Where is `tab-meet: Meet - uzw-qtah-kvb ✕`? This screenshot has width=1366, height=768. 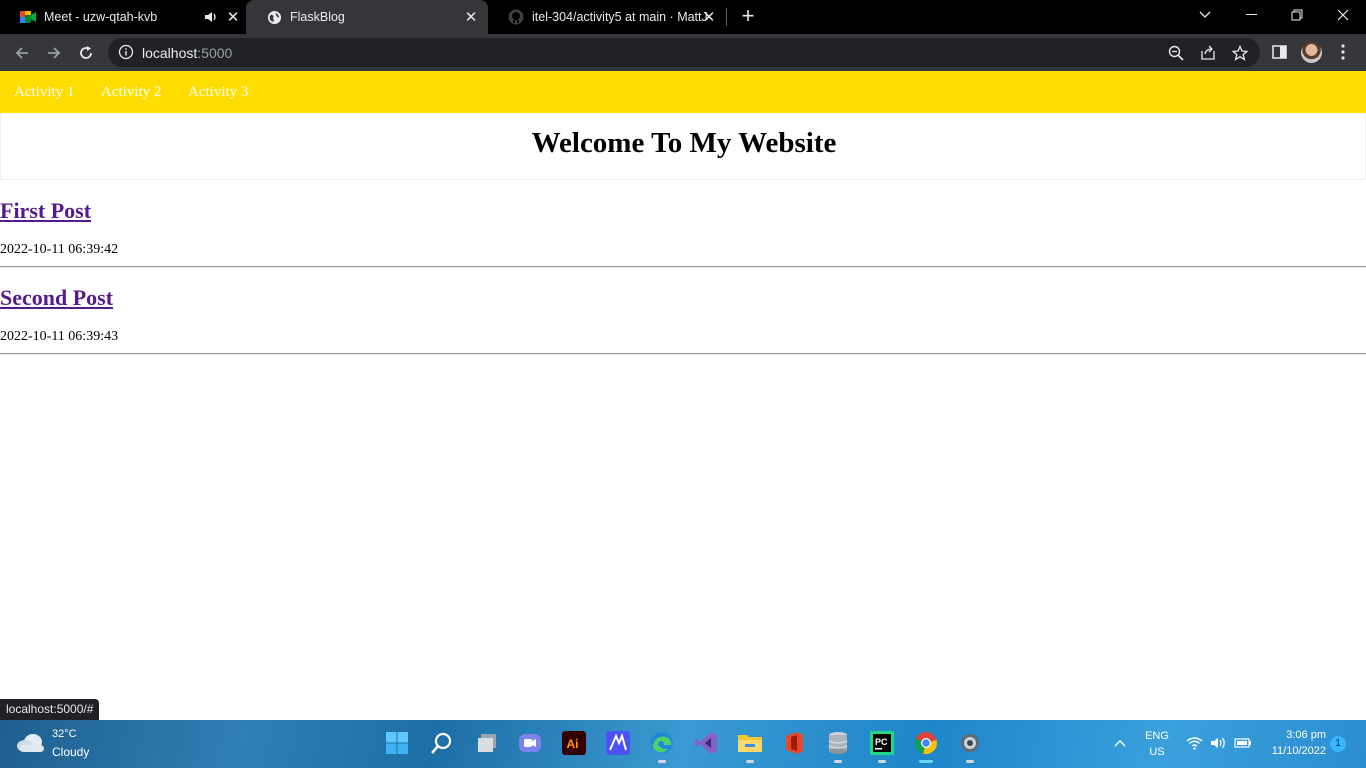 tab-meet: Meet - uzw-qtah-kvb ✕ is located at coordinates (123, 17).